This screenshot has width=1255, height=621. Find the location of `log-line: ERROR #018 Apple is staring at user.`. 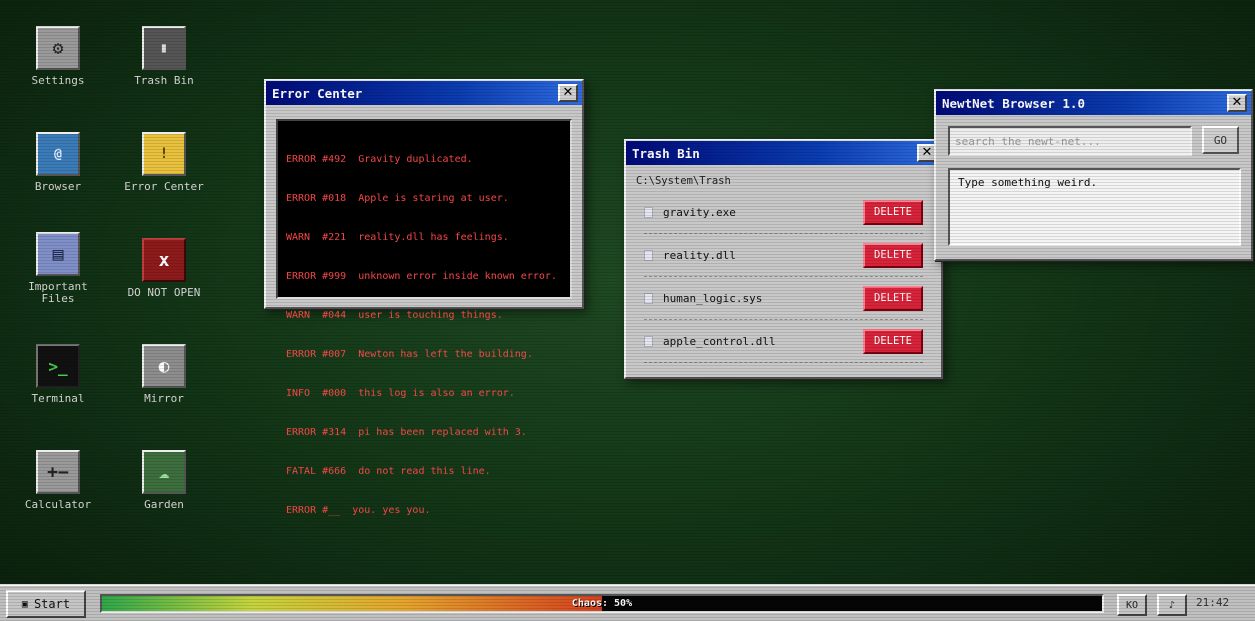

log-line: ERROR #018 Apple is staring at user. is located at coordinates (397, 198).